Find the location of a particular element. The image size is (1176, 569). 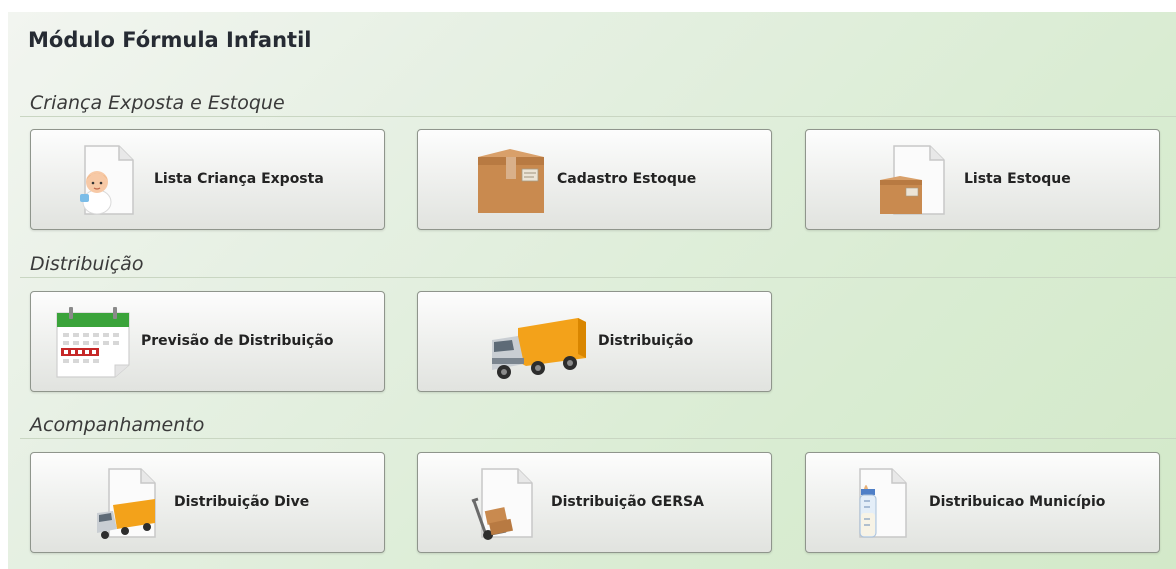

tile-label: Lista Criança Exposta is located at coordinates (239, 179).